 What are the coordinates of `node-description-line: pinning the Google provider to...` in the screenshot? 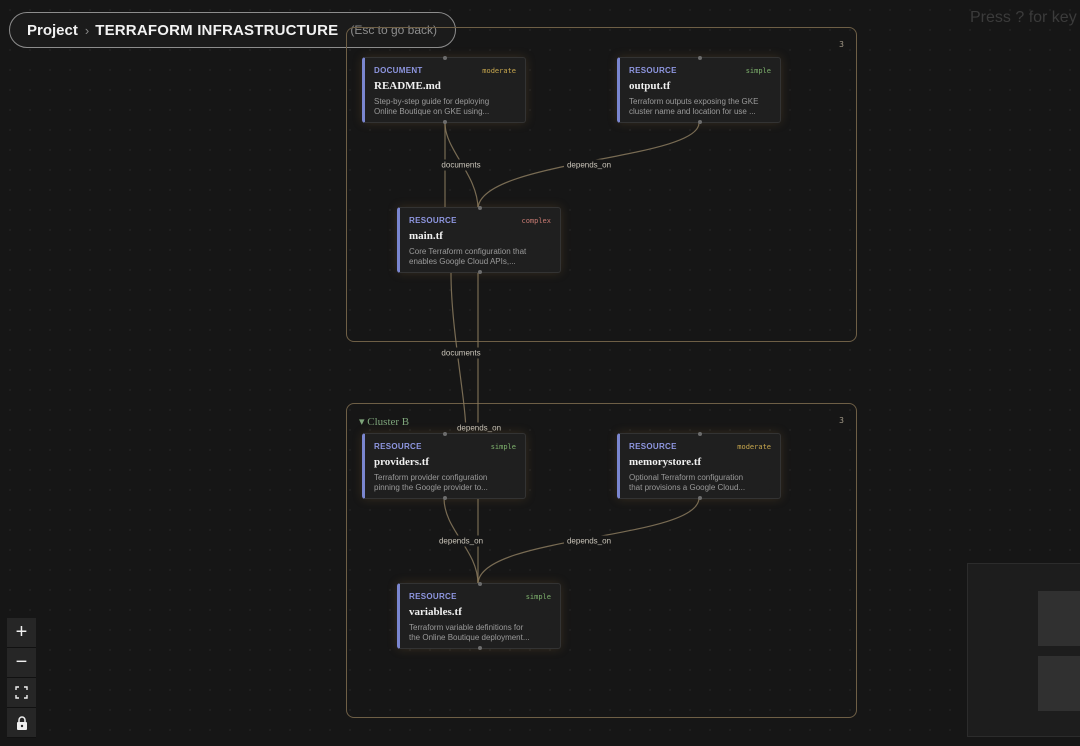 It's located at (431, 487).